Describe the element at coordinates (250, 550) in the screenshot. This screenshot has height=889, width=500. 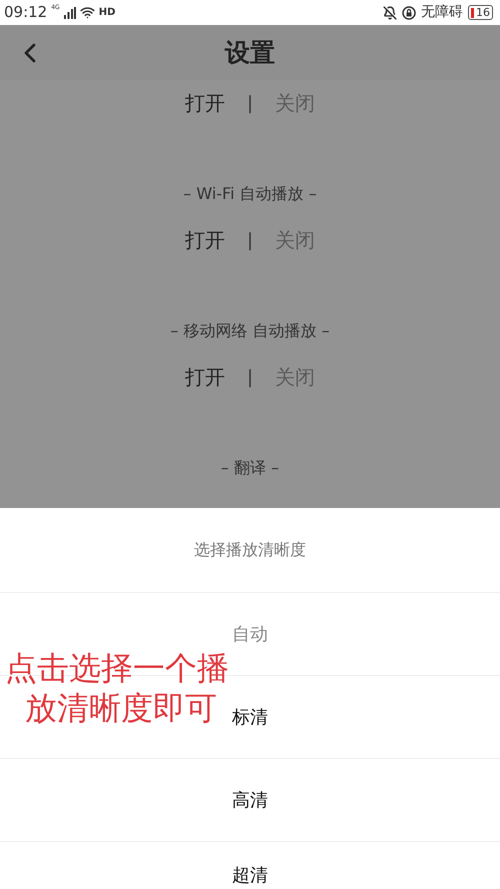
I see `sheet-title: 选择播放清晰度` at that location.